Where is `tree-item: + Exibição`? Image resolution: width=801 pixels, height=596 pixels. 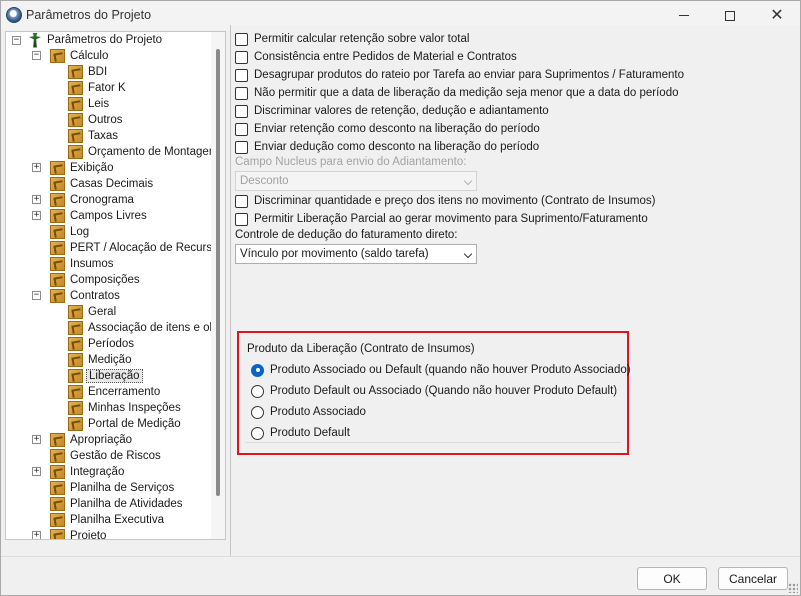
tree-item: + Exibição is located at coordinates (73, 168).